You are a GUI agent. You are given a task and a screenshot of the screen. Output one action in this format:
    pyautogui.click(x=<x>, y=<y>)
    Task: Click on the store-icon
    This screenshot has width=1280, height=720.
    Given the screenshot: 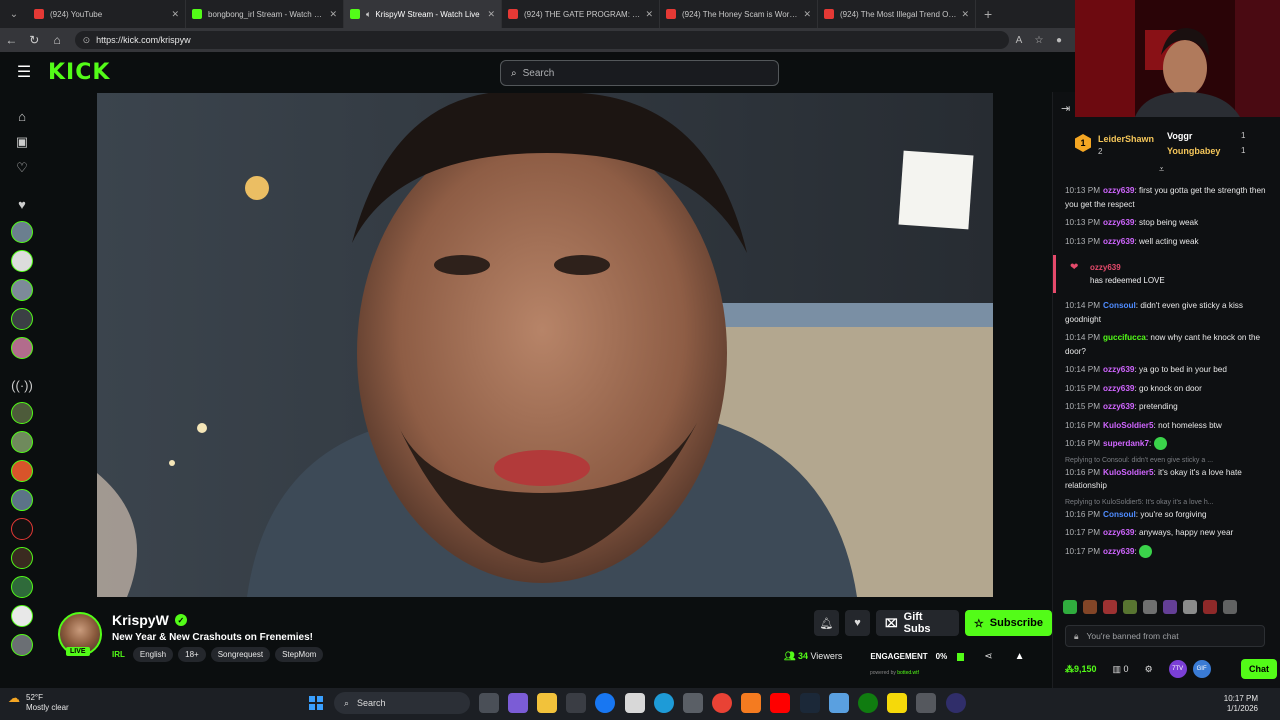 What is the action you would take?
    pyautogui.click(x=576, y=703)
    